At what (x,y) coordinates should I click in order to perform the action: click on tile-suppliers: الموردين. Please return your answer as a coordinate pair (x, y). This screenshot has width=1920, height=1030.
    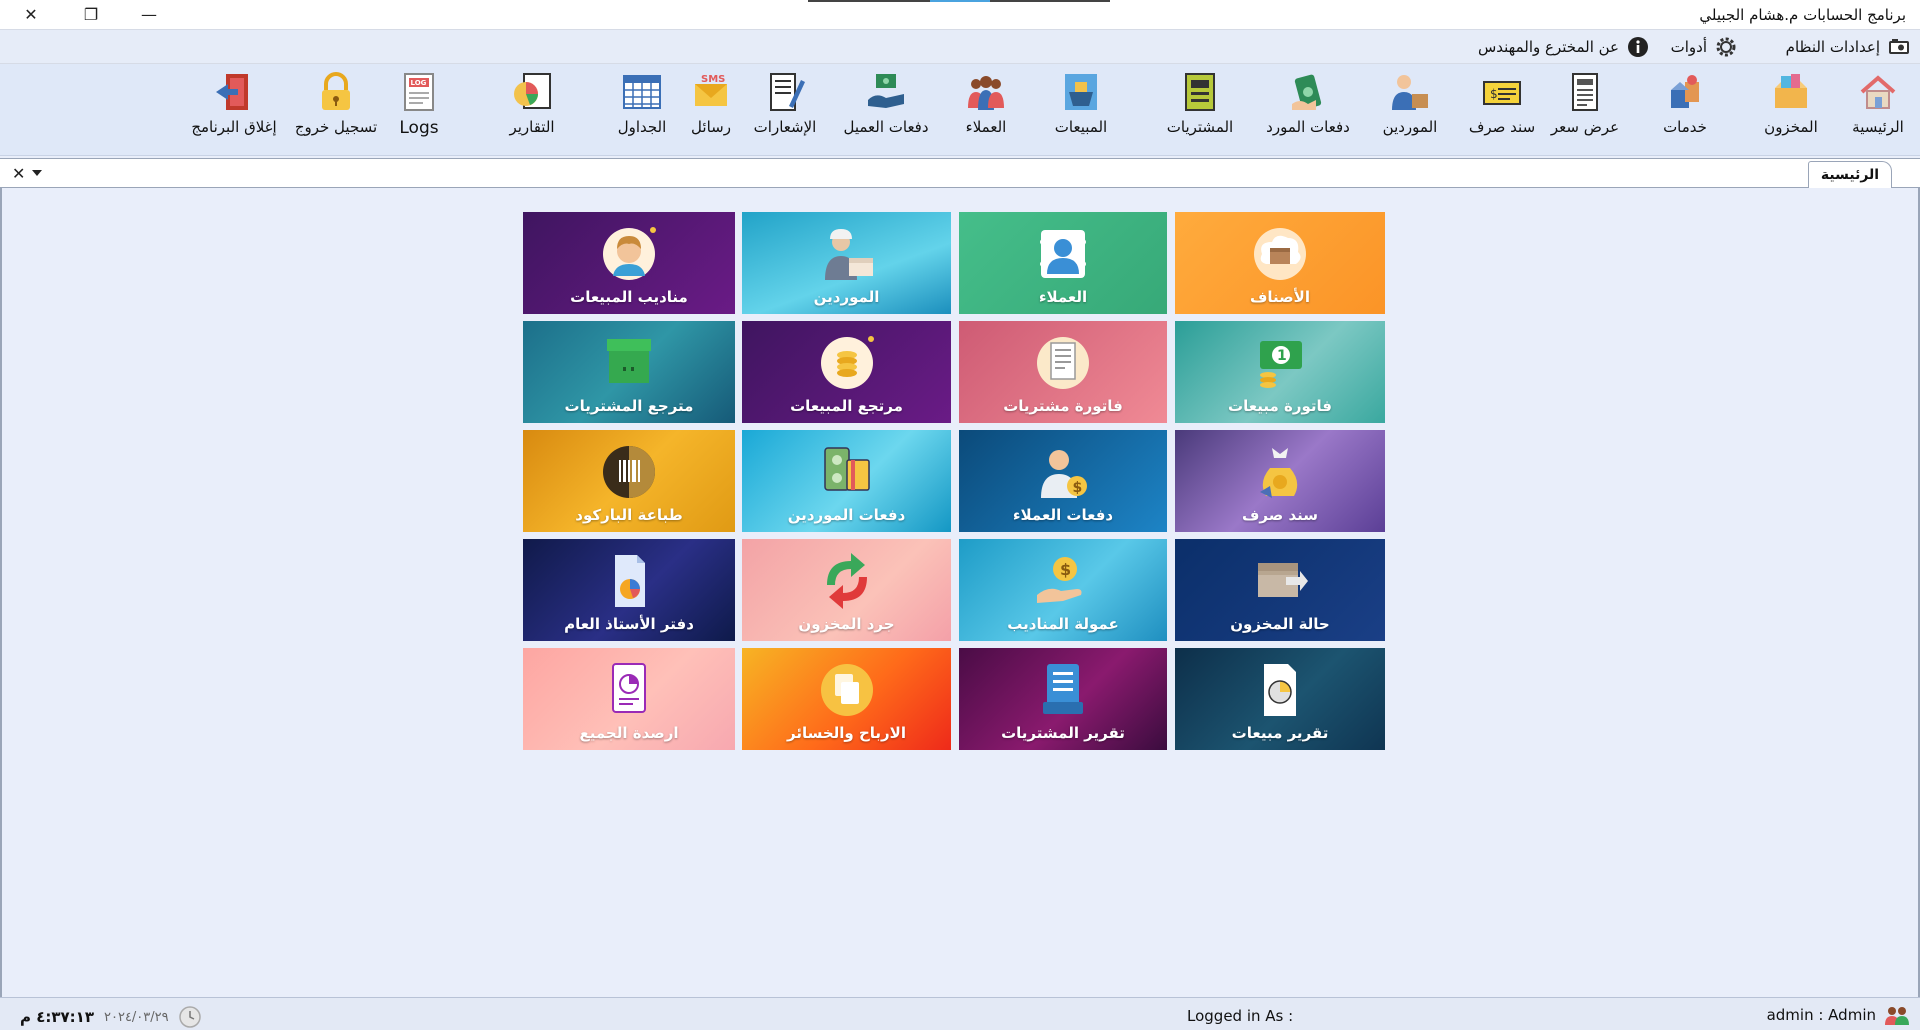
    Looking at the image, I should click on (846, 263).